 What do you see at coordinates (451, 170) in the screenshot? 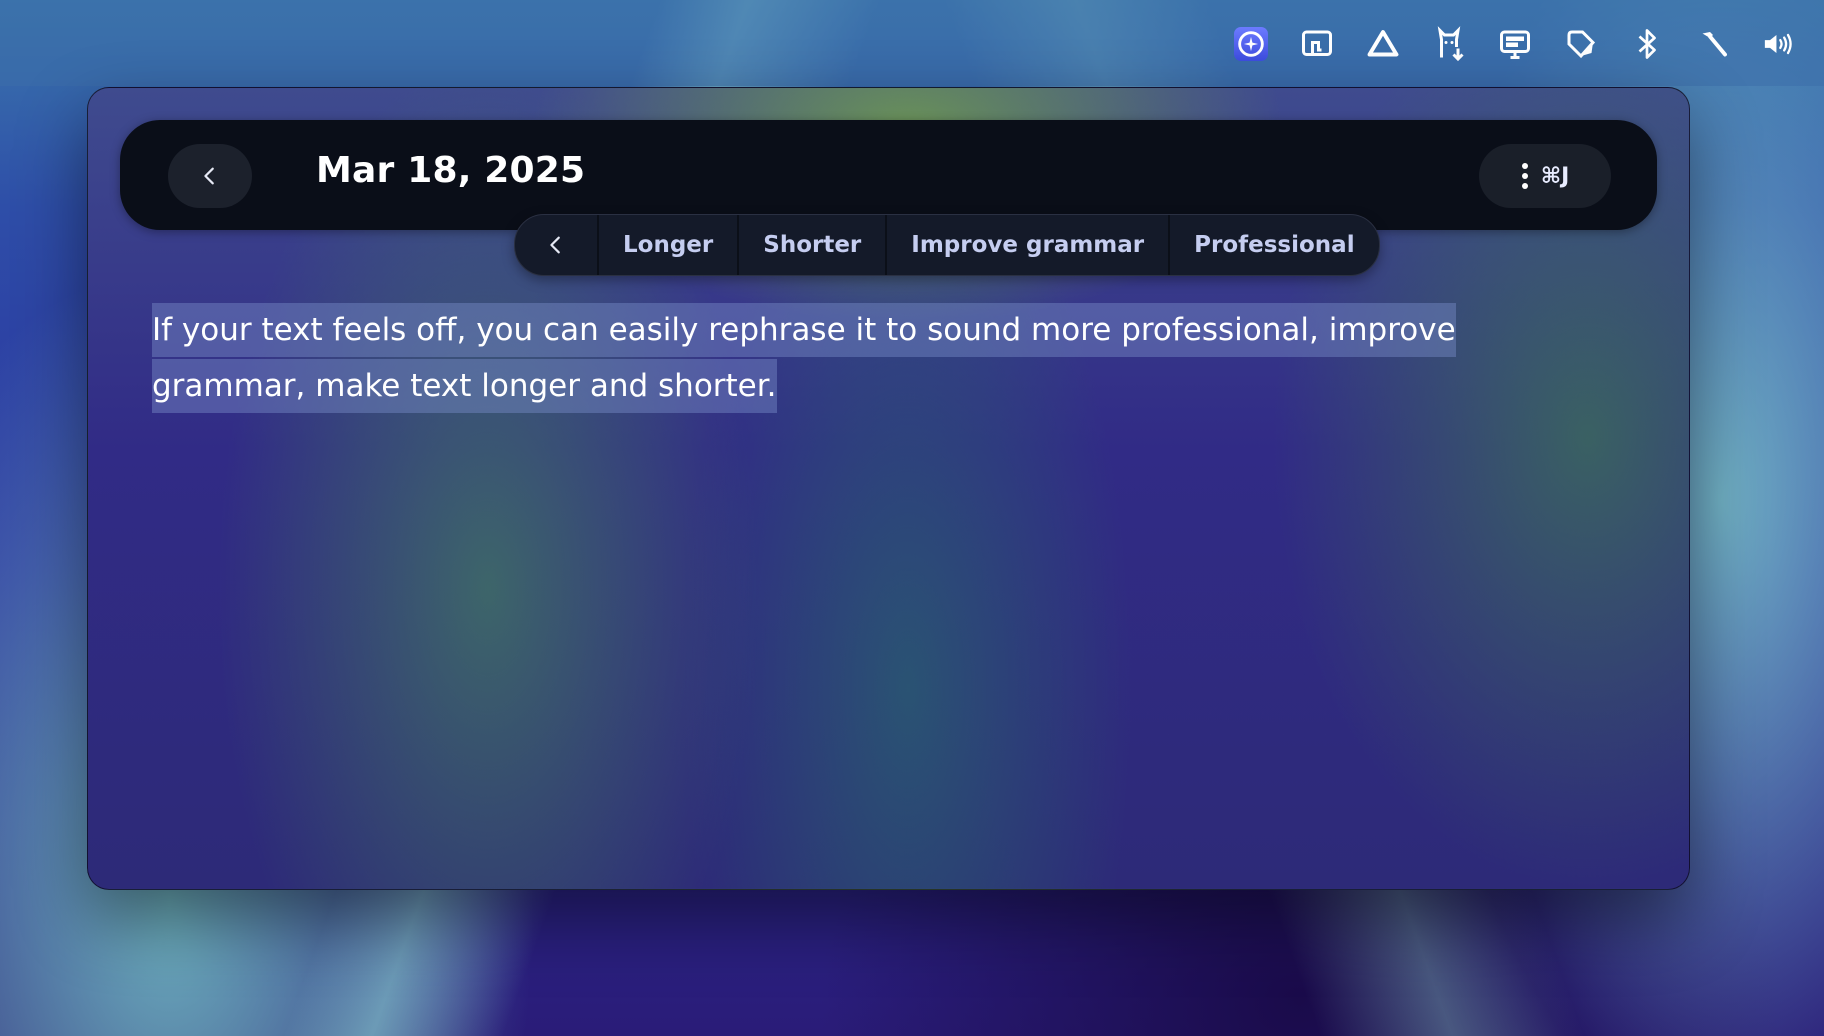
I see `page-title: Mar 18, 2025` at bounding box center [451, 170].